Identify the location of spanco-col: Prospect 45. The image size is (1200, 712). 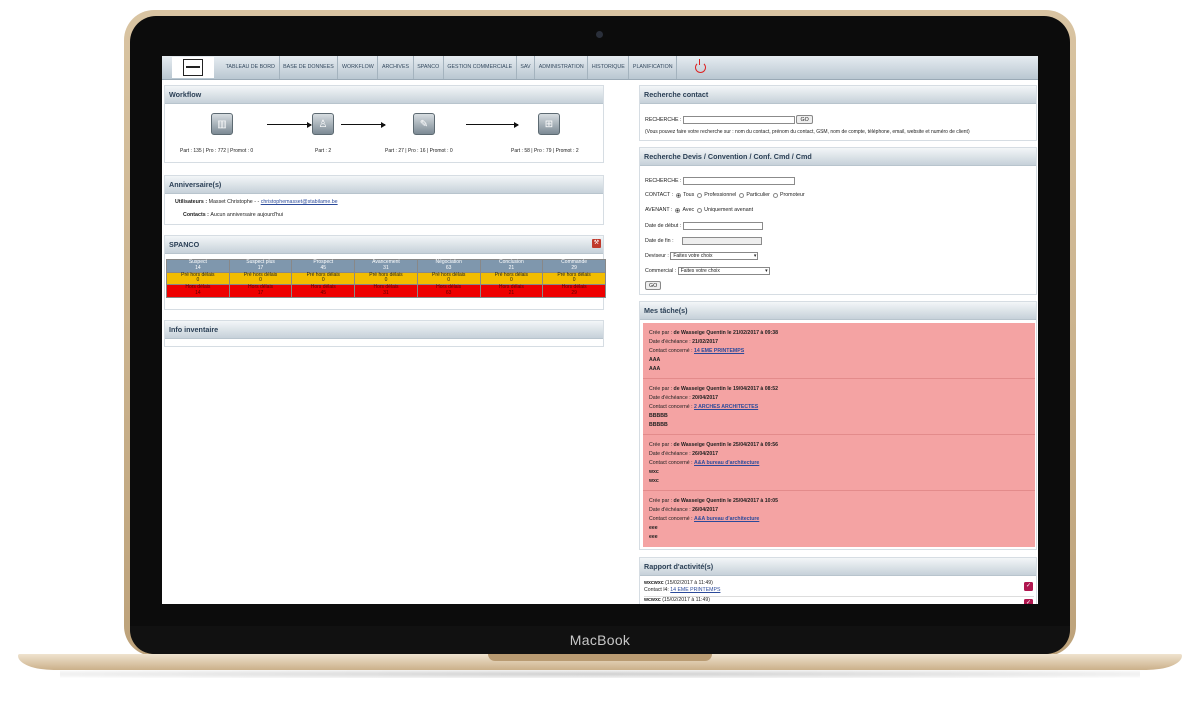
(323, 266).